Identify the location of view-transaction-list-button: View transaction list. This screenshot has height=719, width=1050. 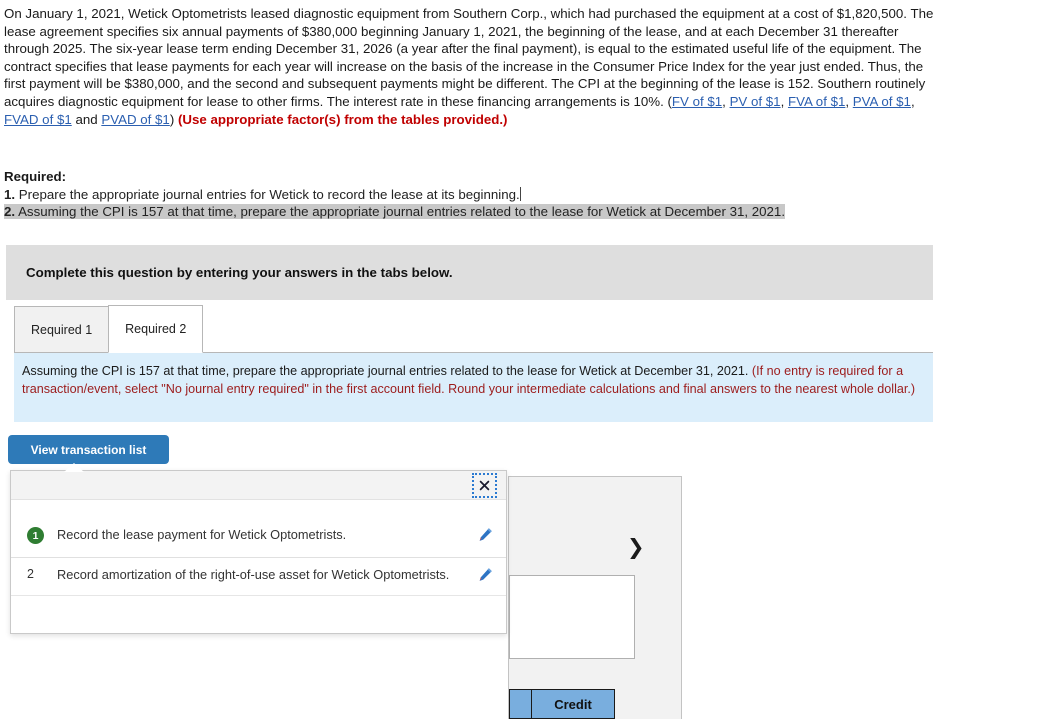
(88, 449).